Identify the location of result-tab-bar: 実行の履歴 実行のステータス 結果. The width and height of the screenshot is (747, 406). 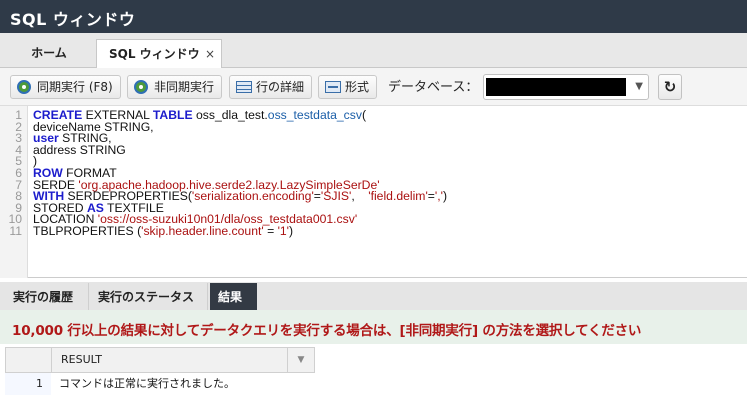
(373, 296).